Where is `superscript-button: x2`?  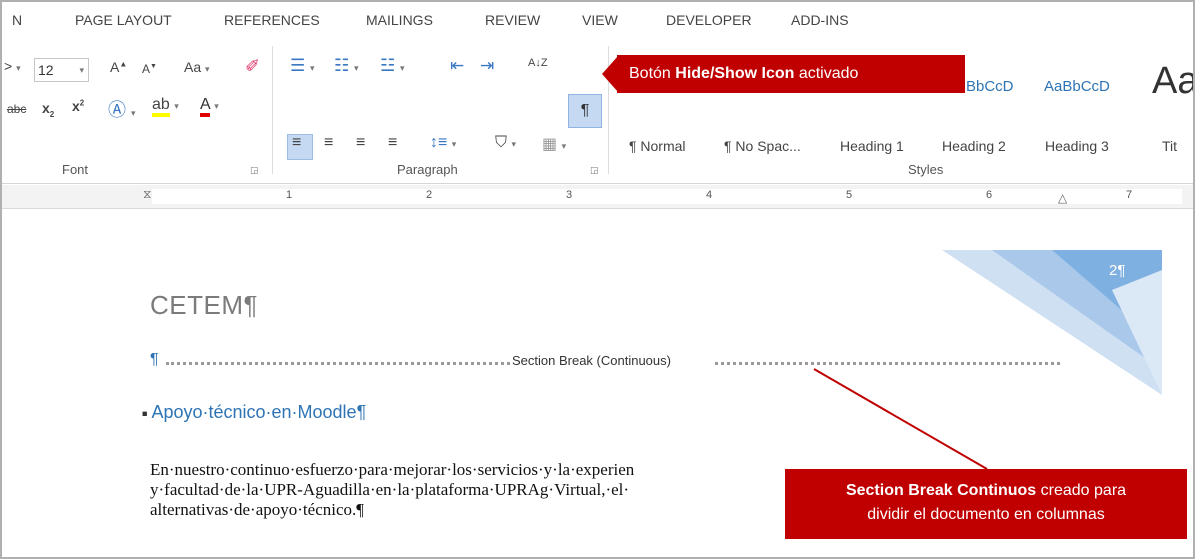
superscript-button: x2 is located at coordinates (78, 106).